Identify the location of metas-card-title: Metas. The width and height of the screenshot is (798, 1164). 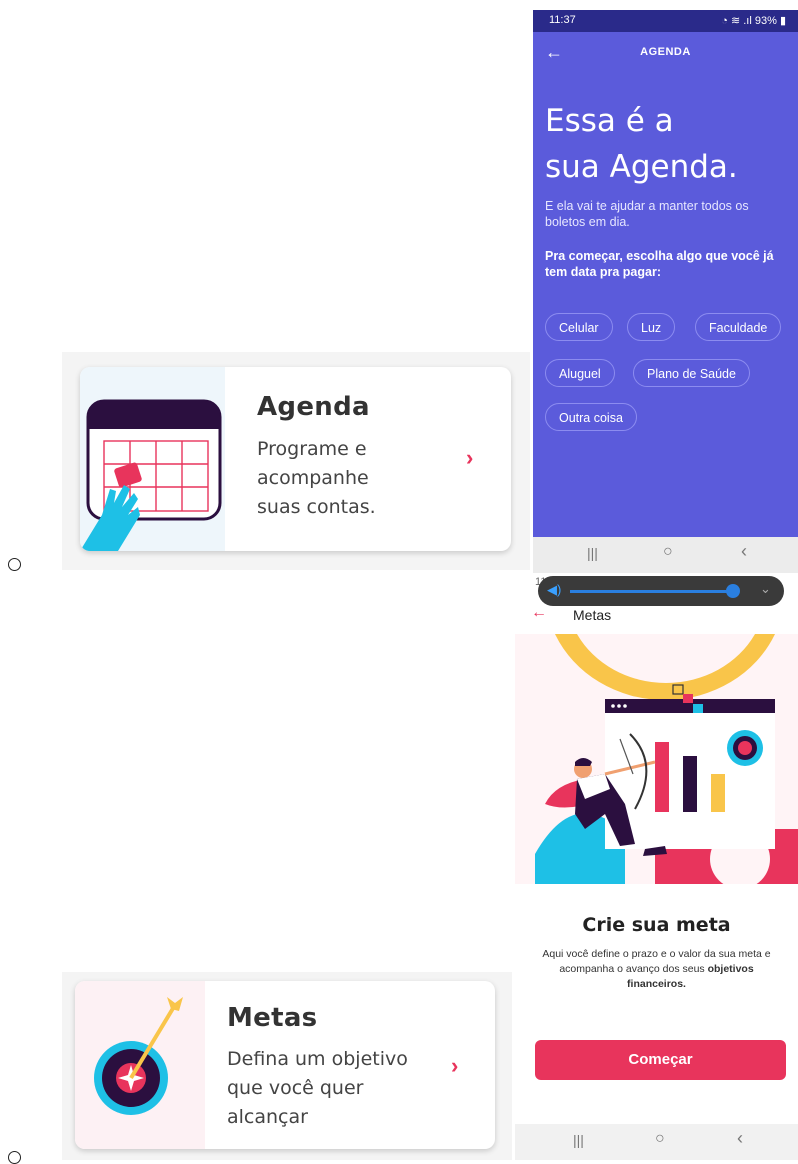
(272, 1018).